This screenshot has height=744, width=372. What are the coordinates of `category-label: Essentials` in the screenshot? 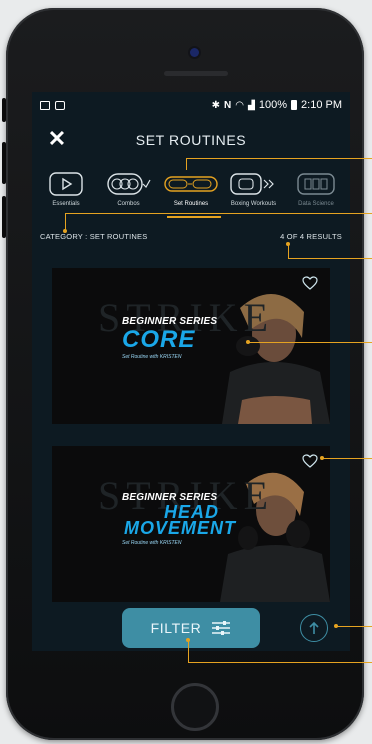 It's located at (66, 204).